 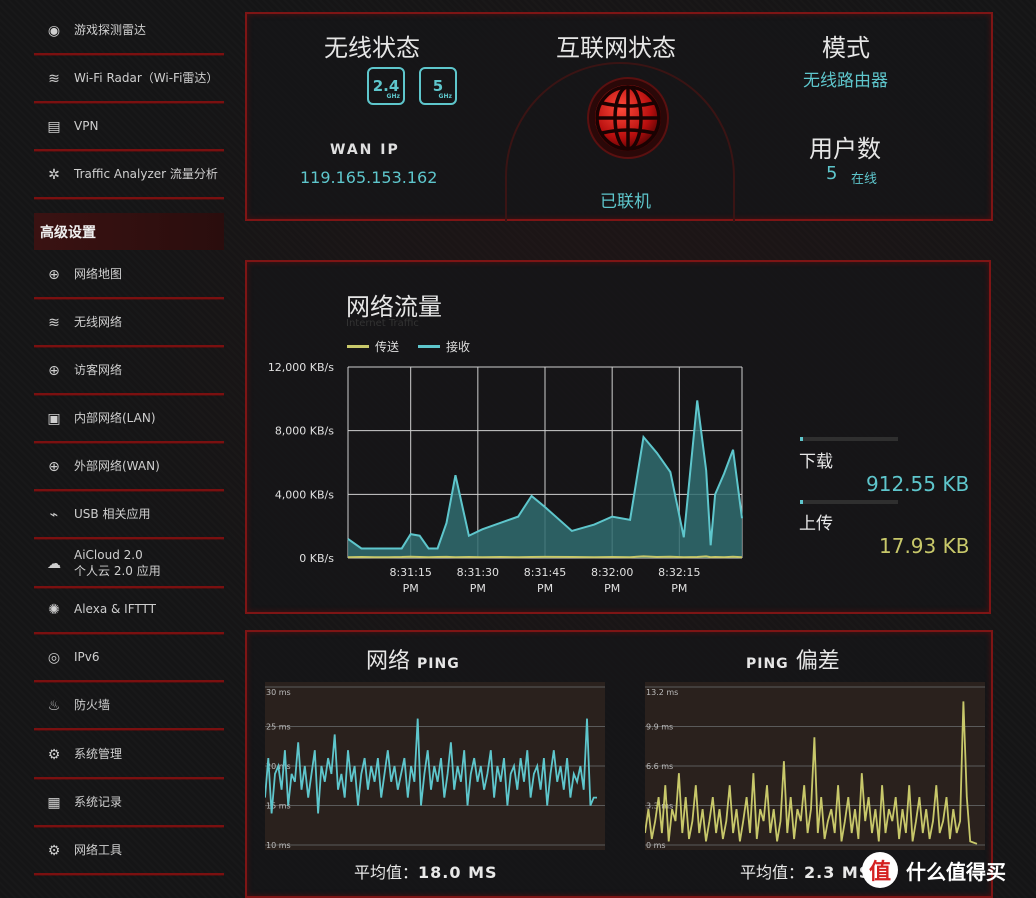 What do you see at coordinates (129, 516) in the screenshot?
I see `sidebar-item-usb: ⌁ USB 相关应用` at bounding box center [129, 516].